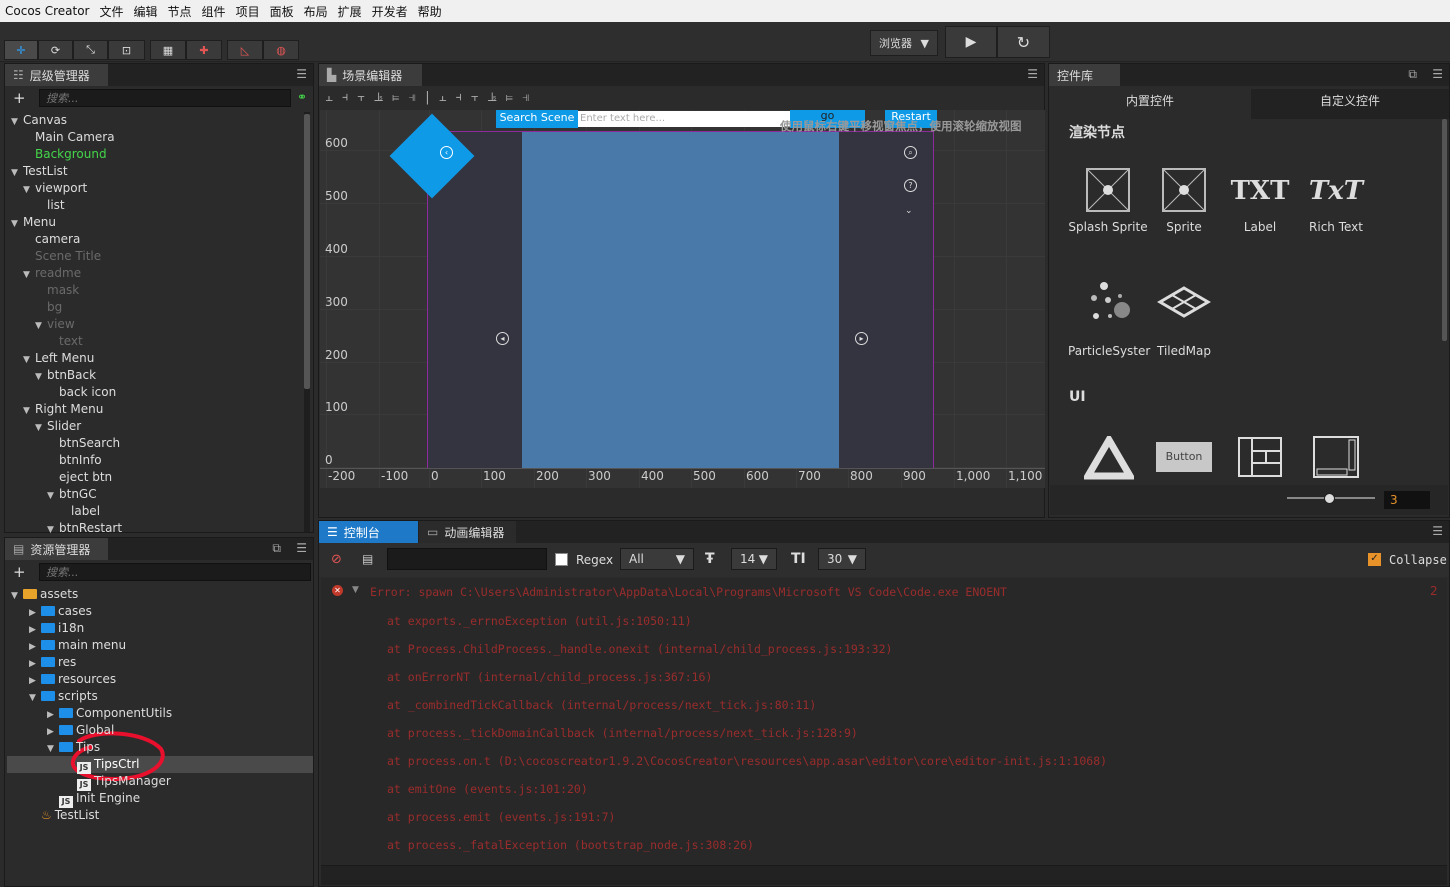 The width and height of the screenshot is (1450, 887). What do you see at coordinates (81, 392) in the screenshot?
I see `hierarchy-node: back icon` at bounding box center [81, 392].